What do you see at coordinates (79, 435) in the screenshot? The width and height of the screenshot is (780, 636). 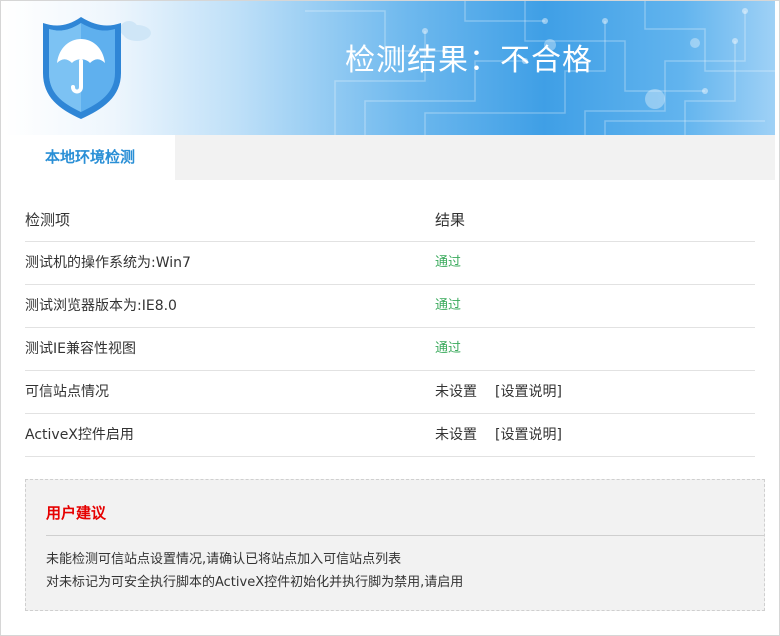 I see `row-item: ActiveX控件启用` at bounding box center [79, 435].